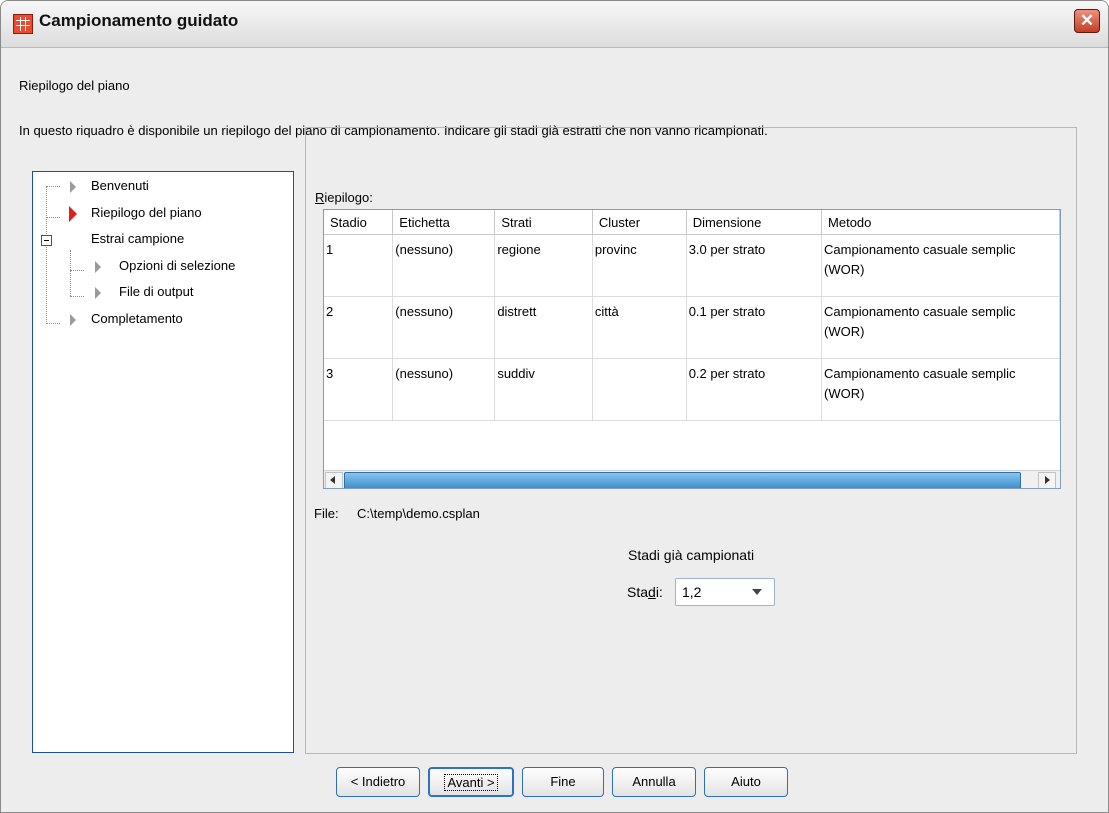 The image size is (1109, 813). Describe the element at coordinates (444, 222) in the screenshot. I see `column-header: Etichetta` at that location.